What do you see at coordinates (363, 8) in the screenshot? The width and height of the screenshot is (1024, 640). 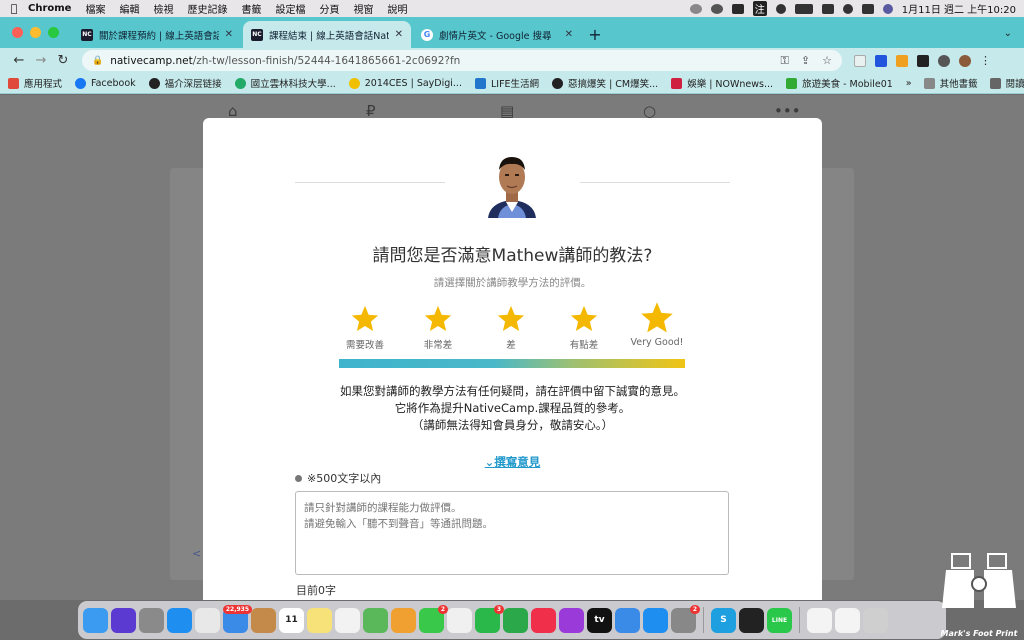 I see `menu-window: 視窗` at bounding box center [363, 8].